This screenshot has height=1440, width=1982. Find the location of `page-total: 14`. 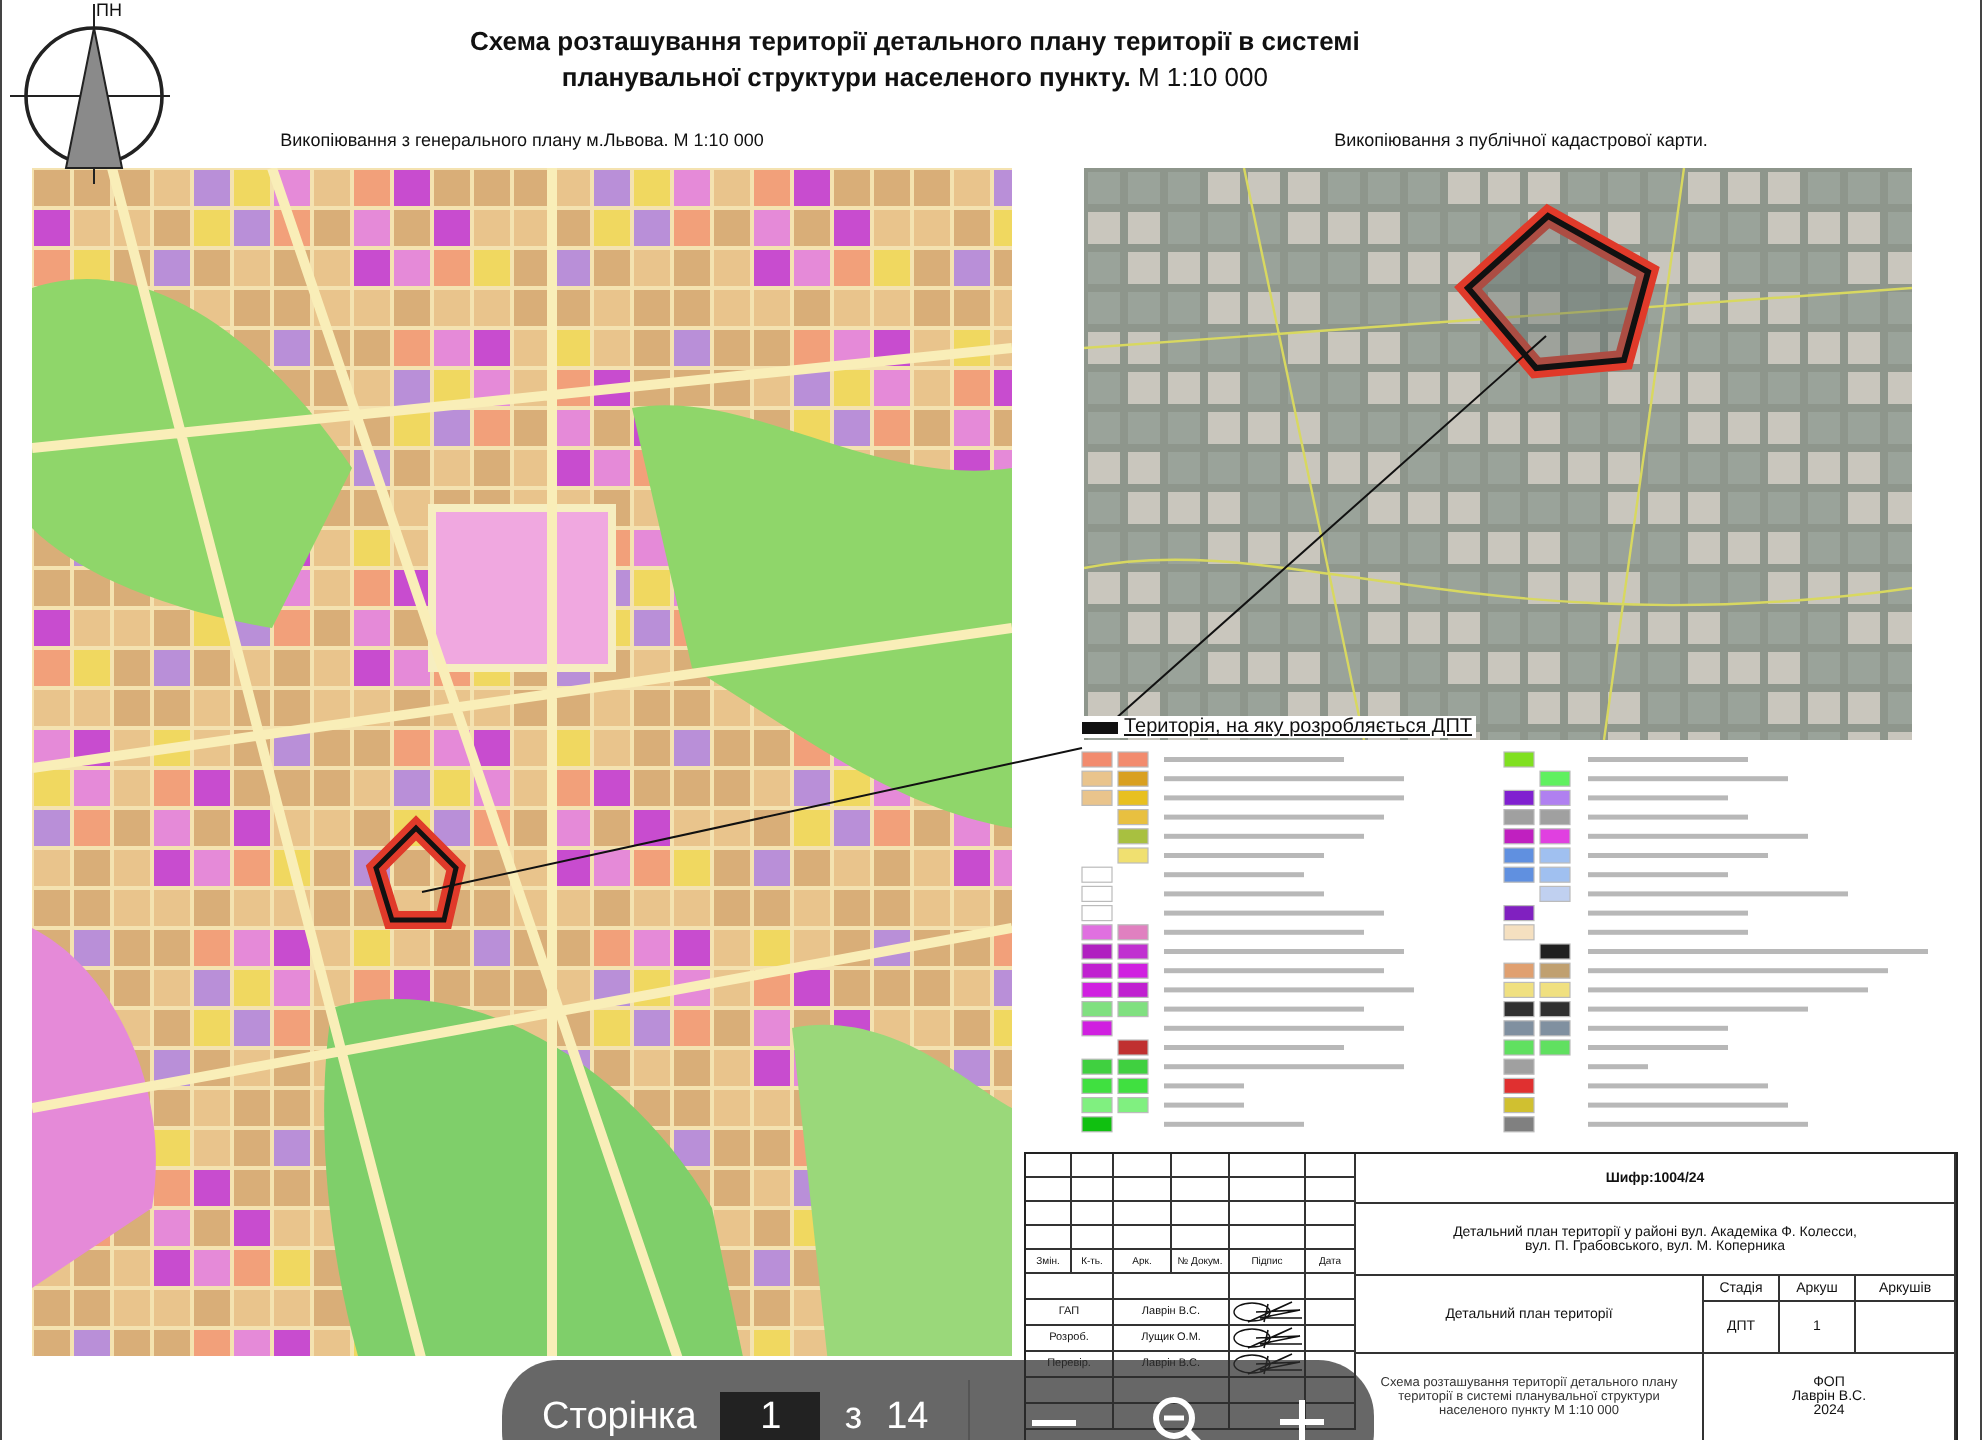

page-total: 14 is located at coordinates (907, 1417).